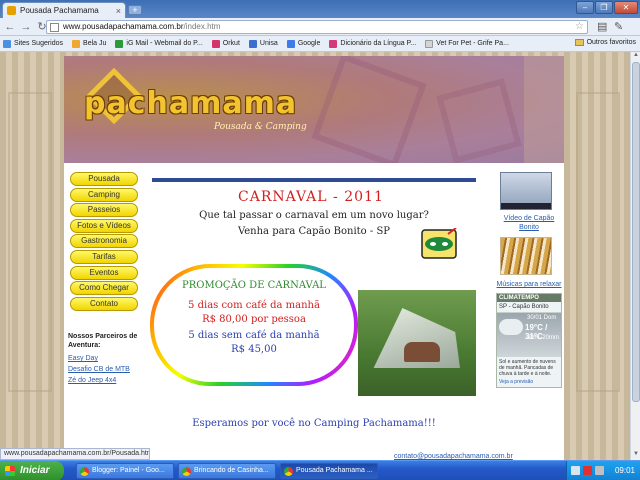 The height and width of the screenshot is (480, 640). Describe the element at coordinates (587, 470) in the screenshot. I see `antivirus-icon` at that location.